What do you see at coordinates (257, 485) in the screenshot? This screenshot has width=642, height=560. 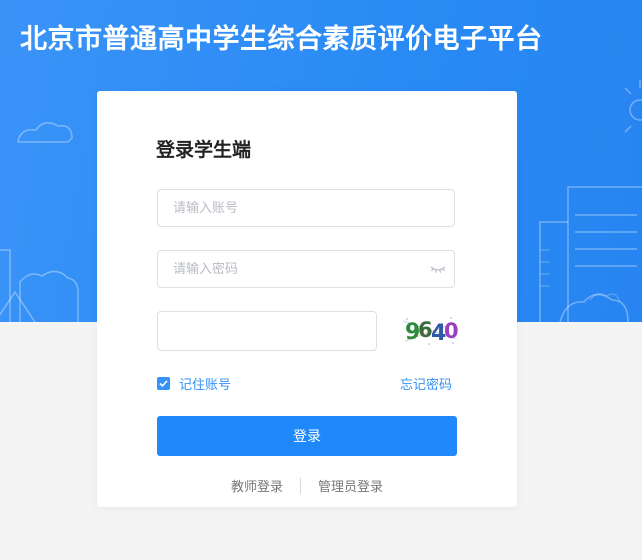 I see `teacher-login-link: 教师登录` at bounding box center [257, 485].